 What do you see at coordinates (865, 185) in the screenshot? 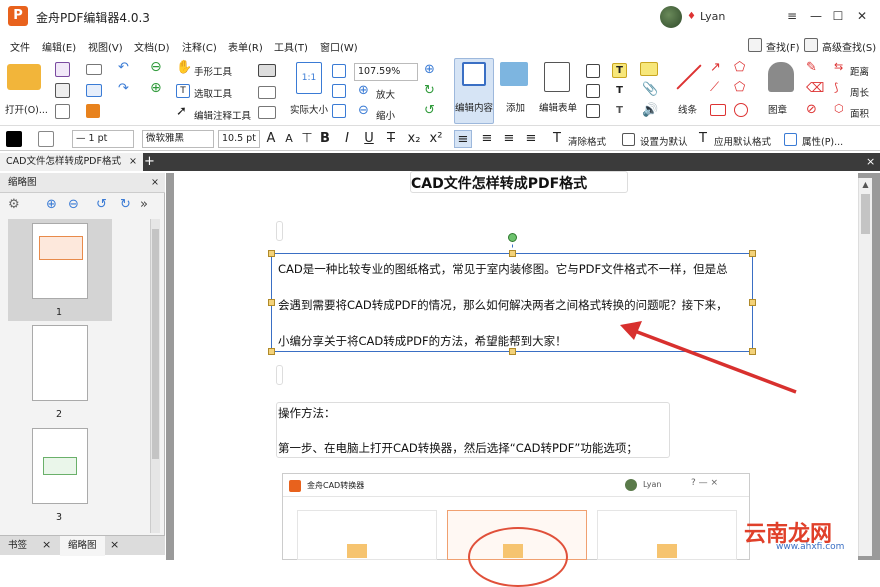
I see `scroll-up-icon: ▲` at bounding box center [865, 185].